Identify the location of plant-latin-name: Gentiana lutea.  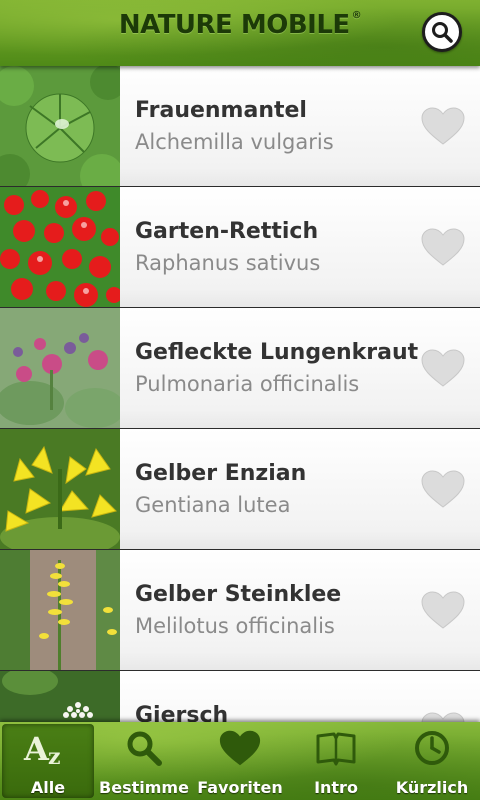
(213, 505).